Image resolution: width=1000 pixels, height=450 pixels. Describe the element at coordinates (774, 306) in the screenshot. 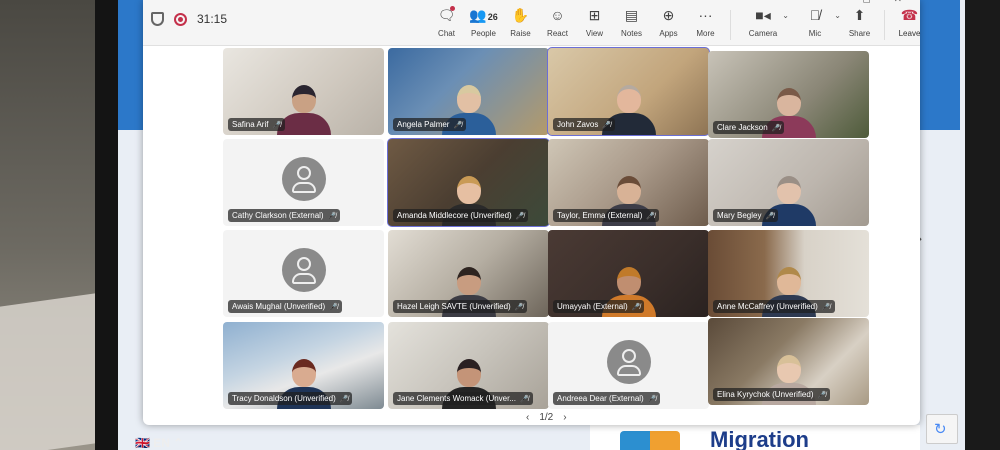

I see `participant-name-label: Anne McCaffrey (Unverified) 🎤̸` at that location.